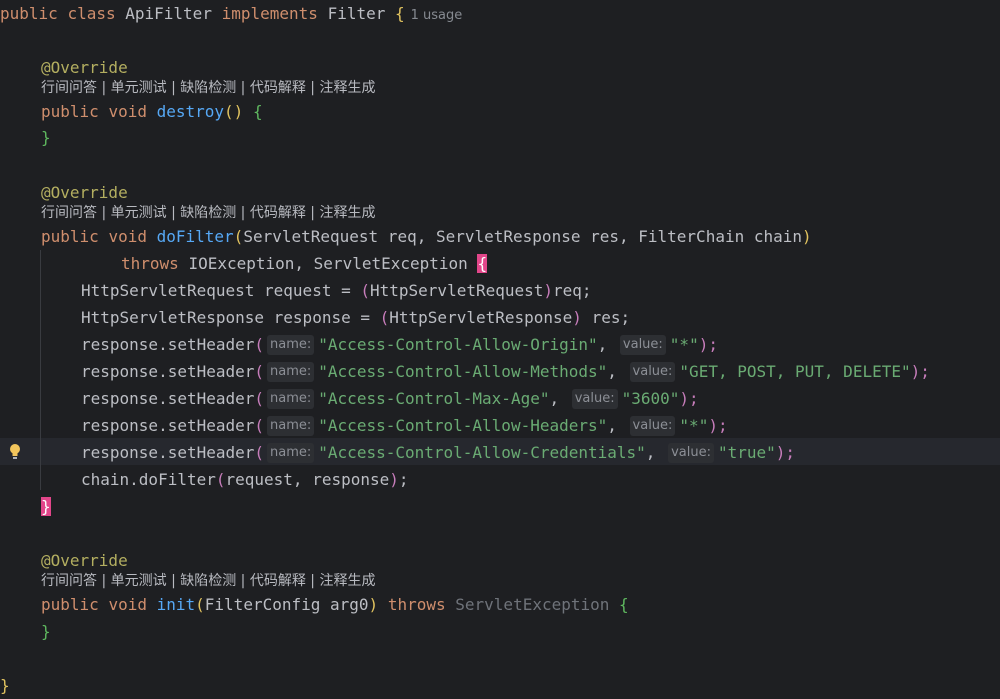 The image size is (1000, 699). Describe the element at coordinates (403, 479) in the screenshot. I see `semicolon: ;` at that location.